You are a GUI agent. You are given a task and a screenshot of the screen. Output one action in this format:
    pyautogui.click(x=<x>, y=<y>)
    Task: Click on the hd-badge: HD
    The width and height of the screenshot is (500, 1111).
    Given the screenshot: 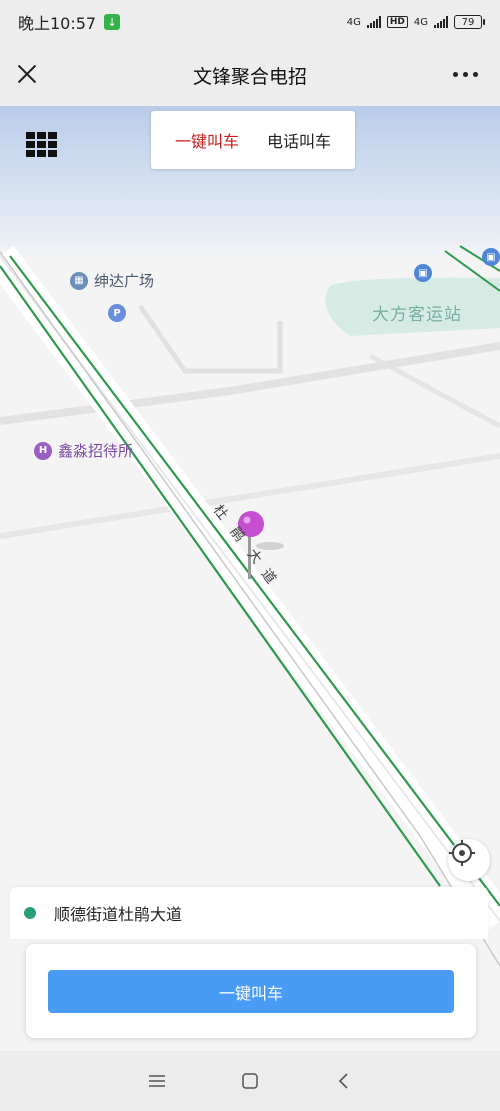 What is the action you would take?
    pyautogui.click(x=397, y=22)
    